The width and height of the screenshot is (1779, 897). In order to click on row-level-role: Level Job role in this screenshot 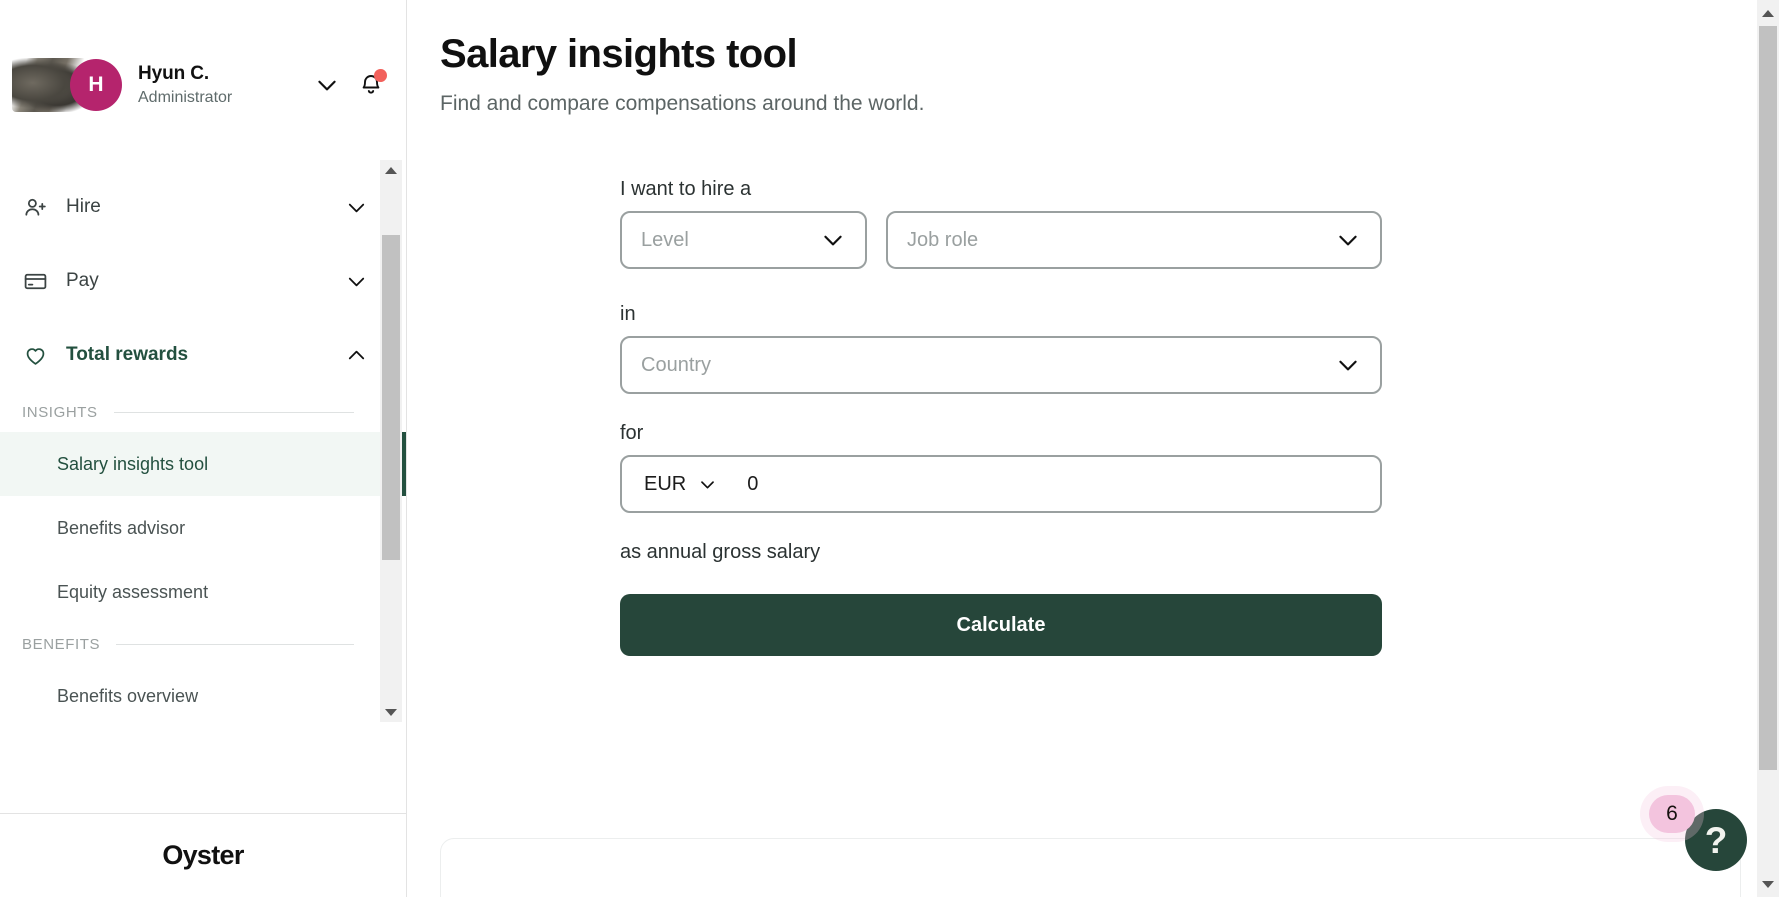, I will do `click(1001, 240)`.